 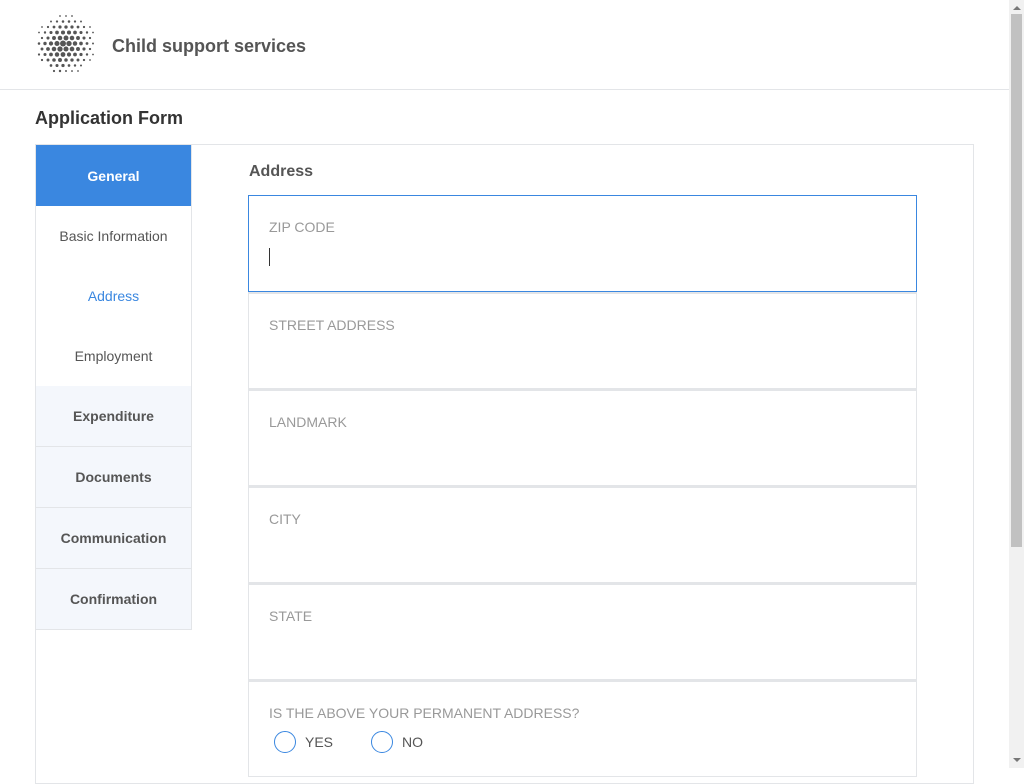 I want to click on sidebar-item-confirmation: Confirmation, so click(x=113, y=599).